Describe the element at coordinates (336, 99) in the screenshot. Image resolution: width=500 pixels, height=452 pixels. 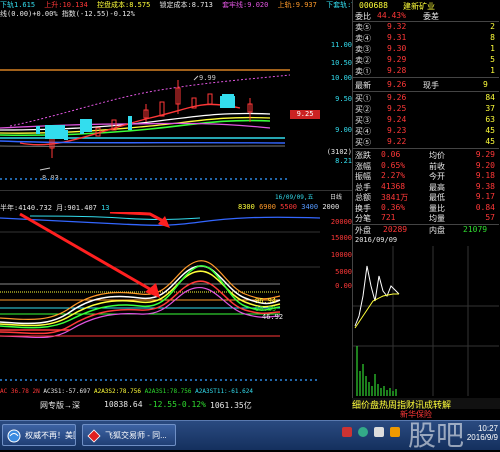
I see `price-axis-950: 9.50` at that location.